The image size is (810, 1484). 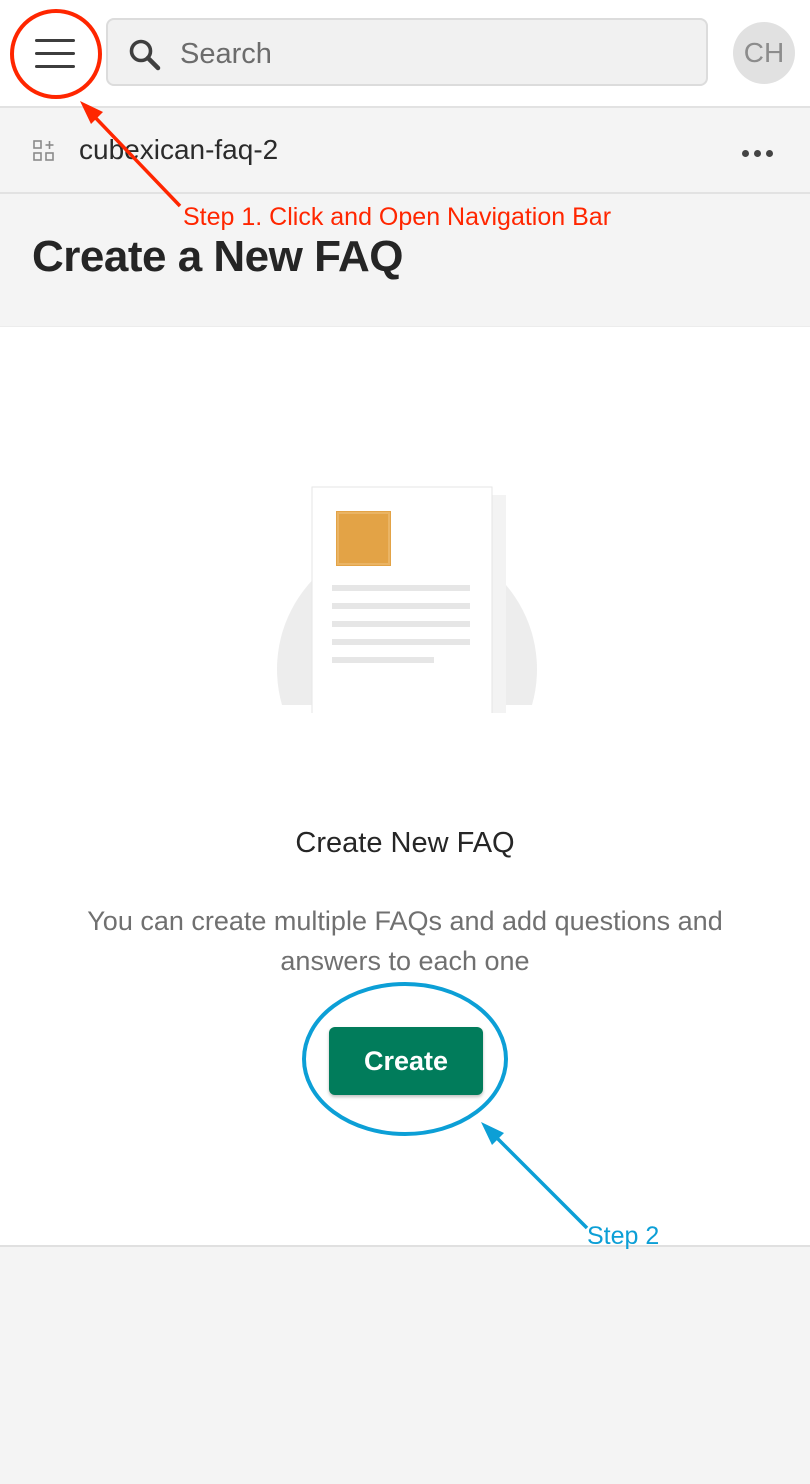 I want to click on site-name: cubexican-faq-2, so click(x=178, y=150).